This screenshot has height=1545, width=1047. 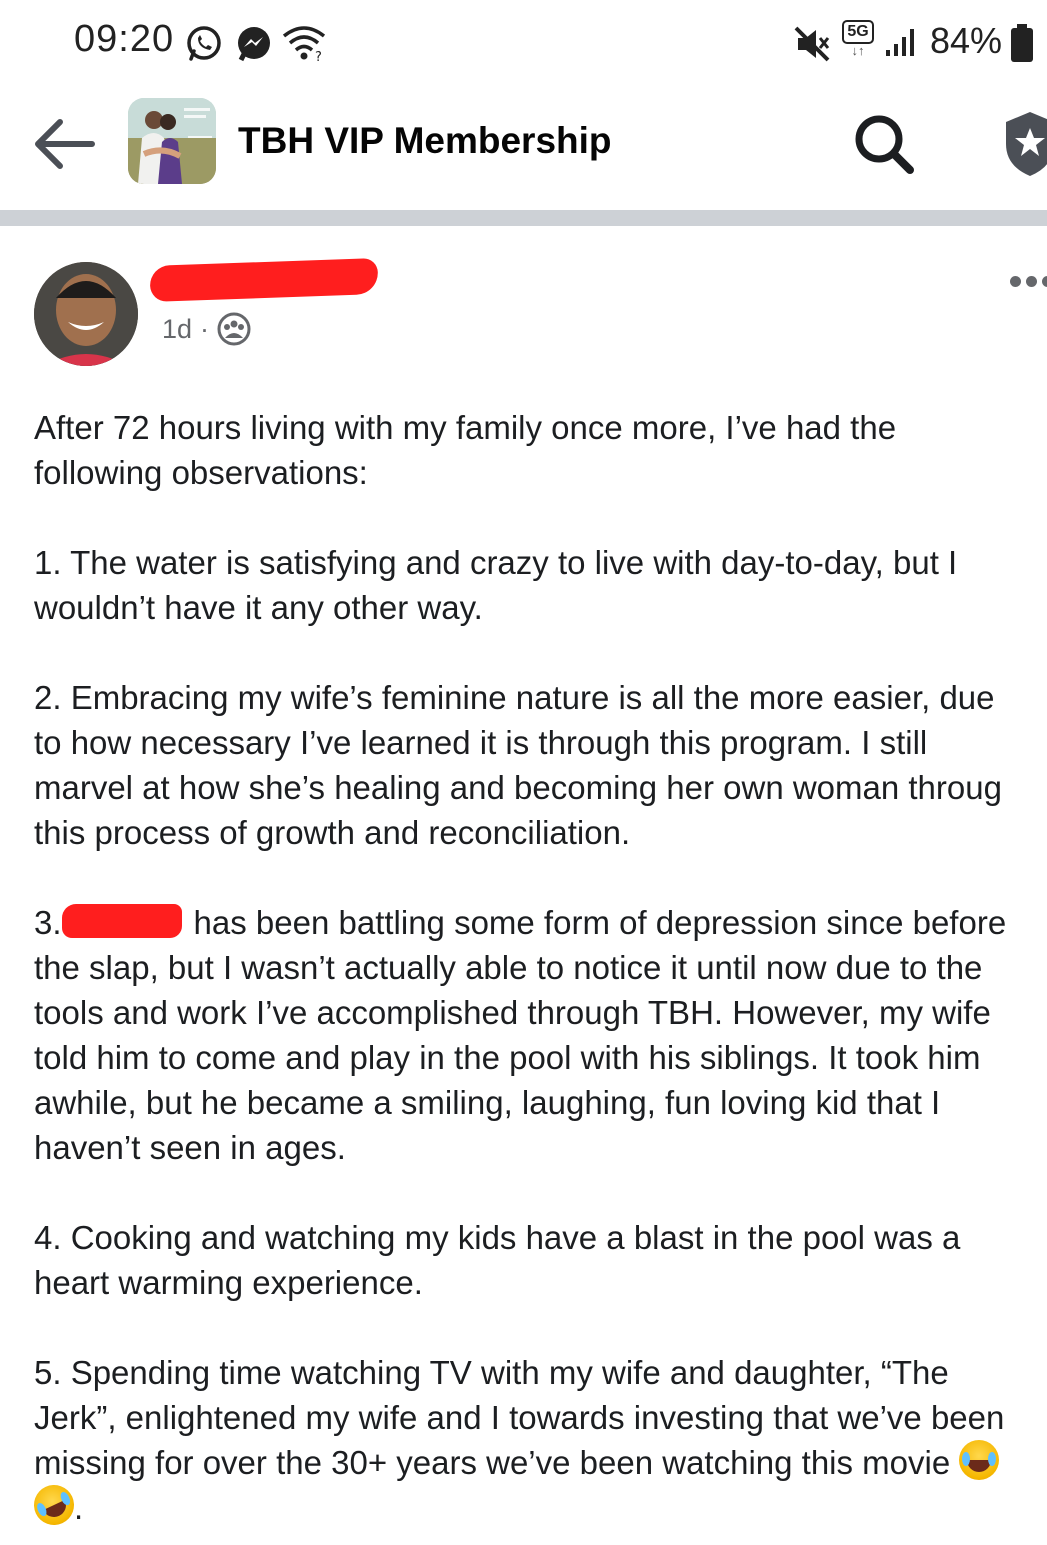 I want to click on group-cover-image, so click(x=172, y=141).